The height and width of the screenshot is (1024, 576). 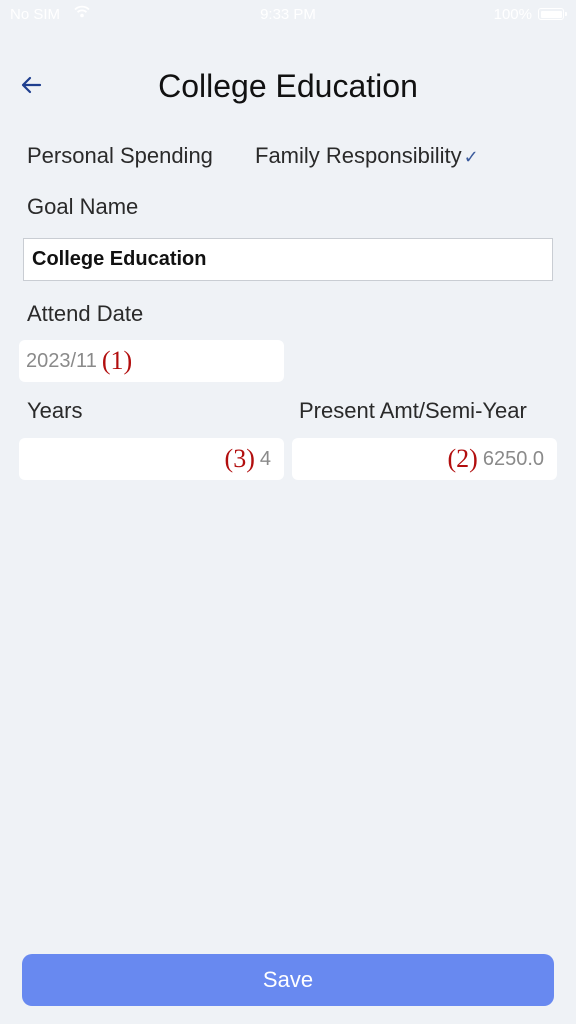 What do you see at coordinates (239, 458) in the screenshot?
I see `annotation-label: (3)` at bounding box center [239, 458].